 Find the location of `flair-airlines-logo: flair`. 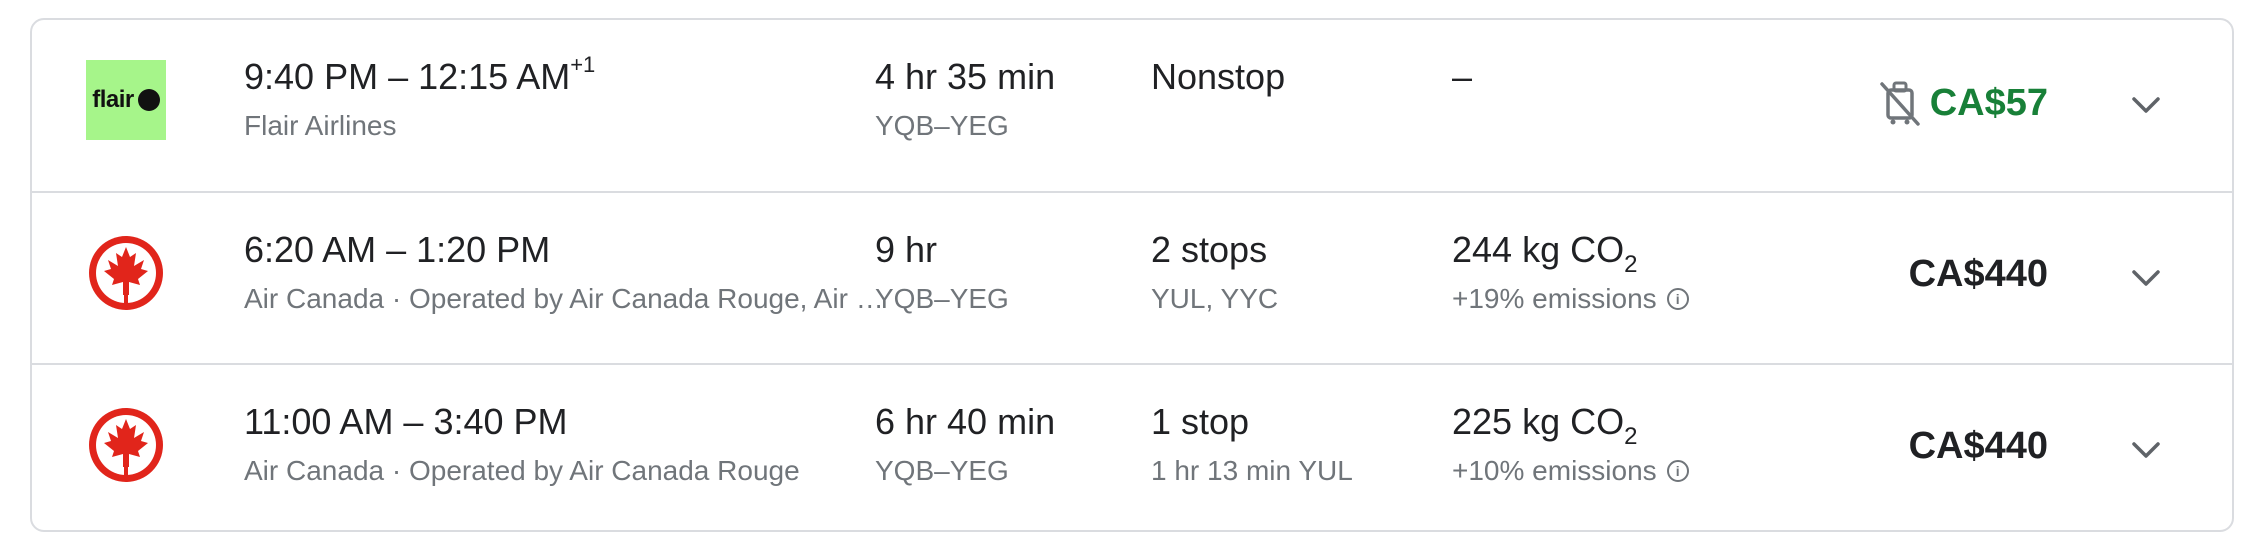

flair-airlines-logo: flair is located at coordinates (126, 100).